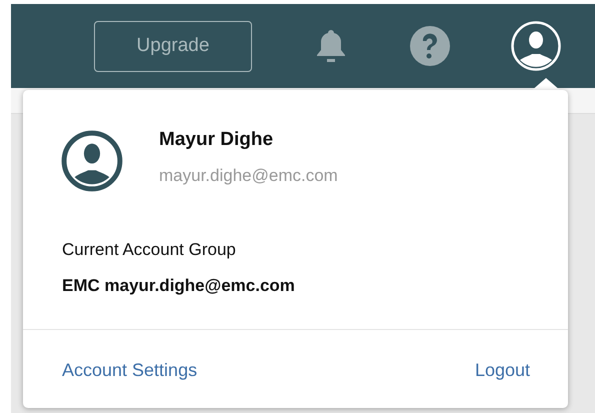 The height and width of the screenshot is (413, 595). I want to click on bell-icon, so click(331, 46).